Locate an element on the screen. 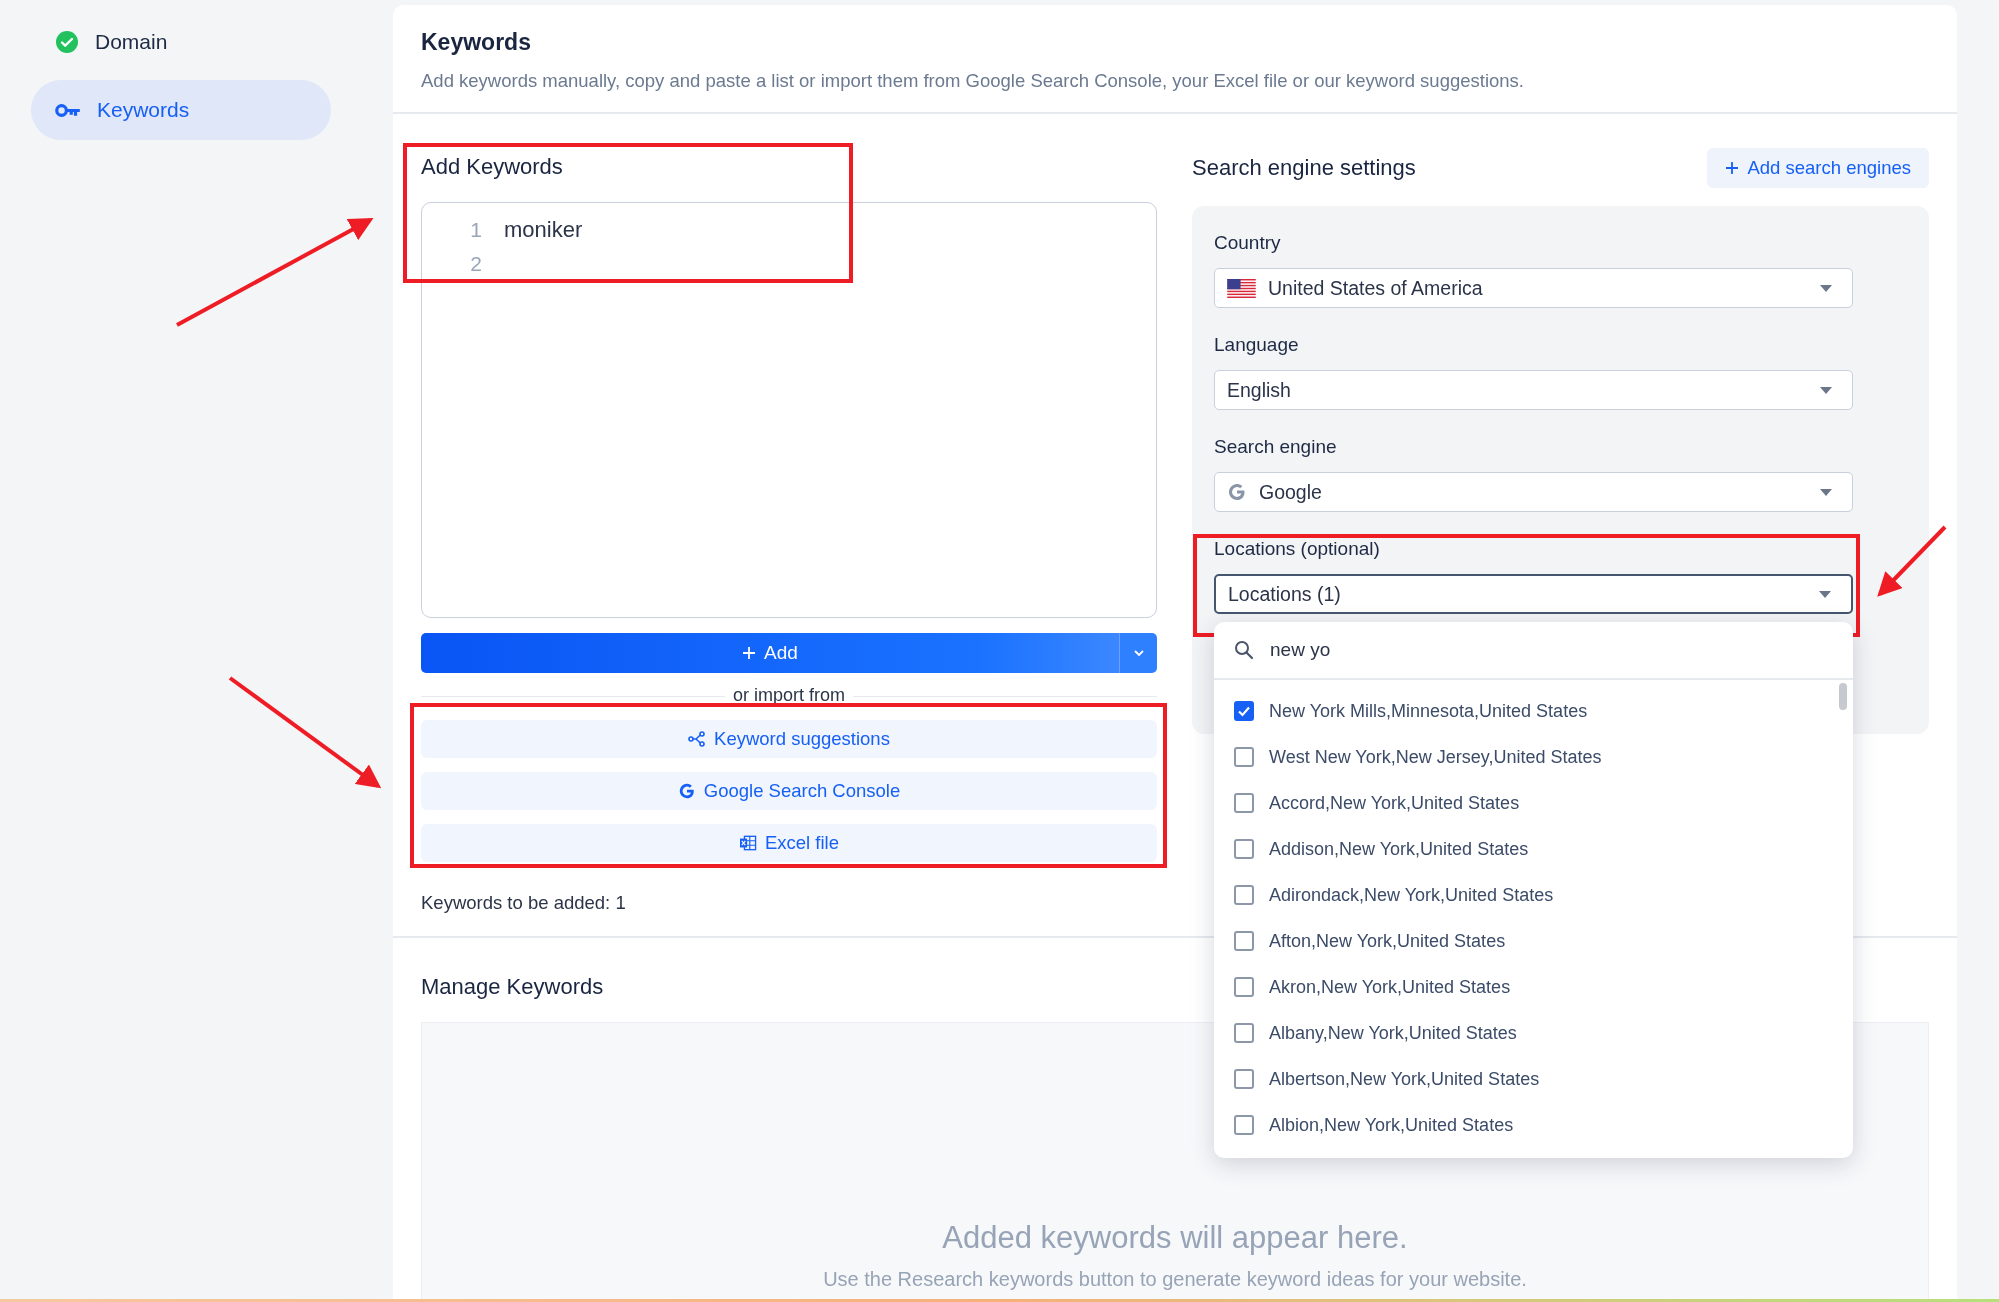 This screenshot has height=1302, width=1999. location-option: Addison,New York,United States is located at coordinates (1533, 849).